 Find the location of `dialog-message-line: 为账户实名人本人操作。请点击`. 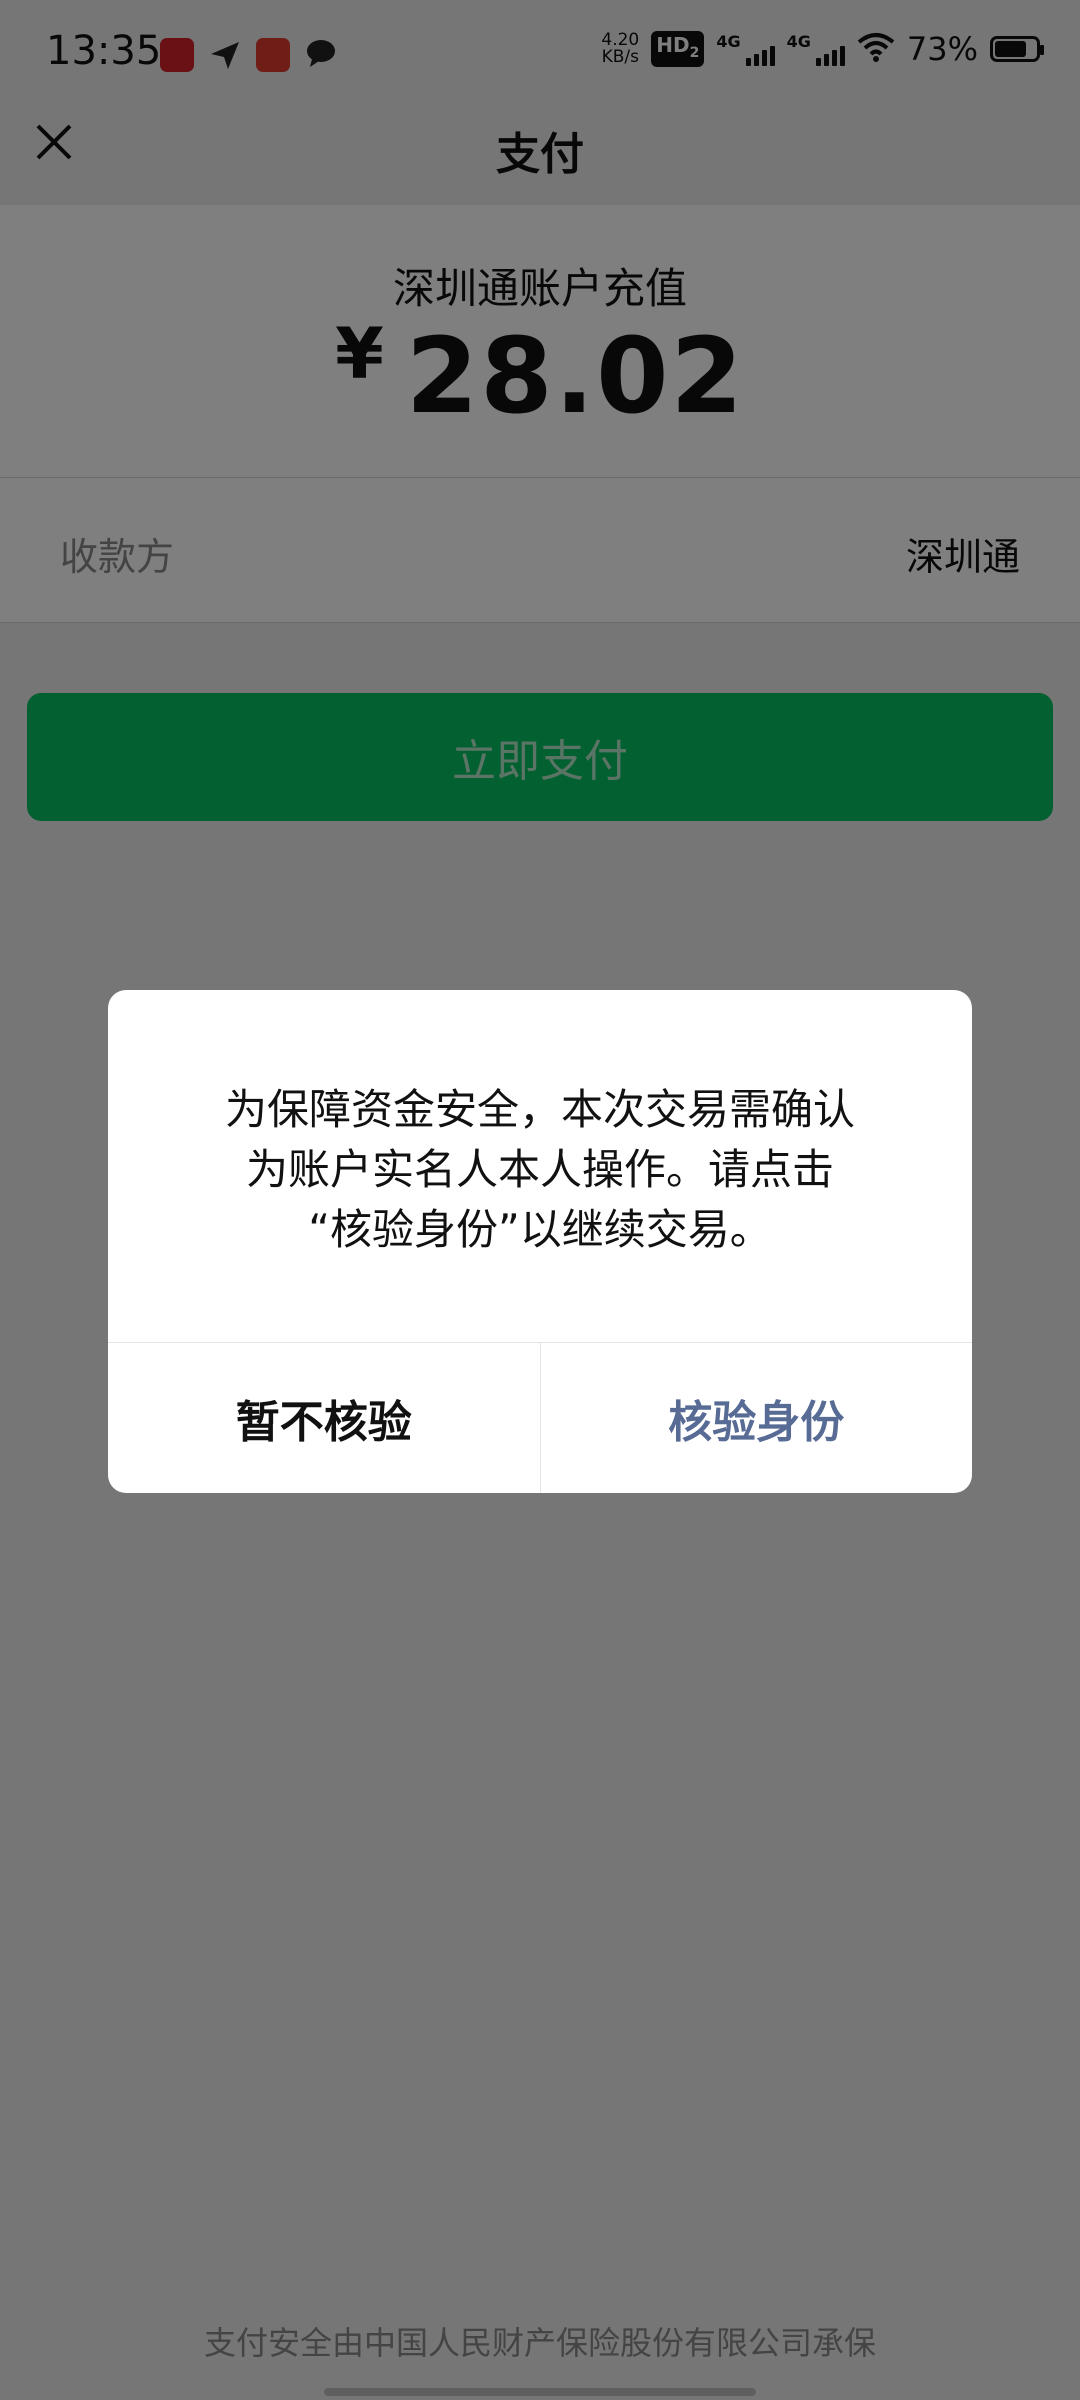

dialog-message-line: 为账户实名人本人操作。请点击 is located at coordinates (539, 1169).